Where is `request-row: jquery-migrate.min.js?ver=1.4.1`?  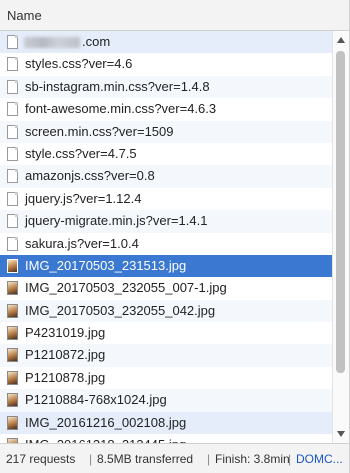 request-row: jquery-migrate.min.js?ver=1.4.1 is located at coordinates (166, 221).